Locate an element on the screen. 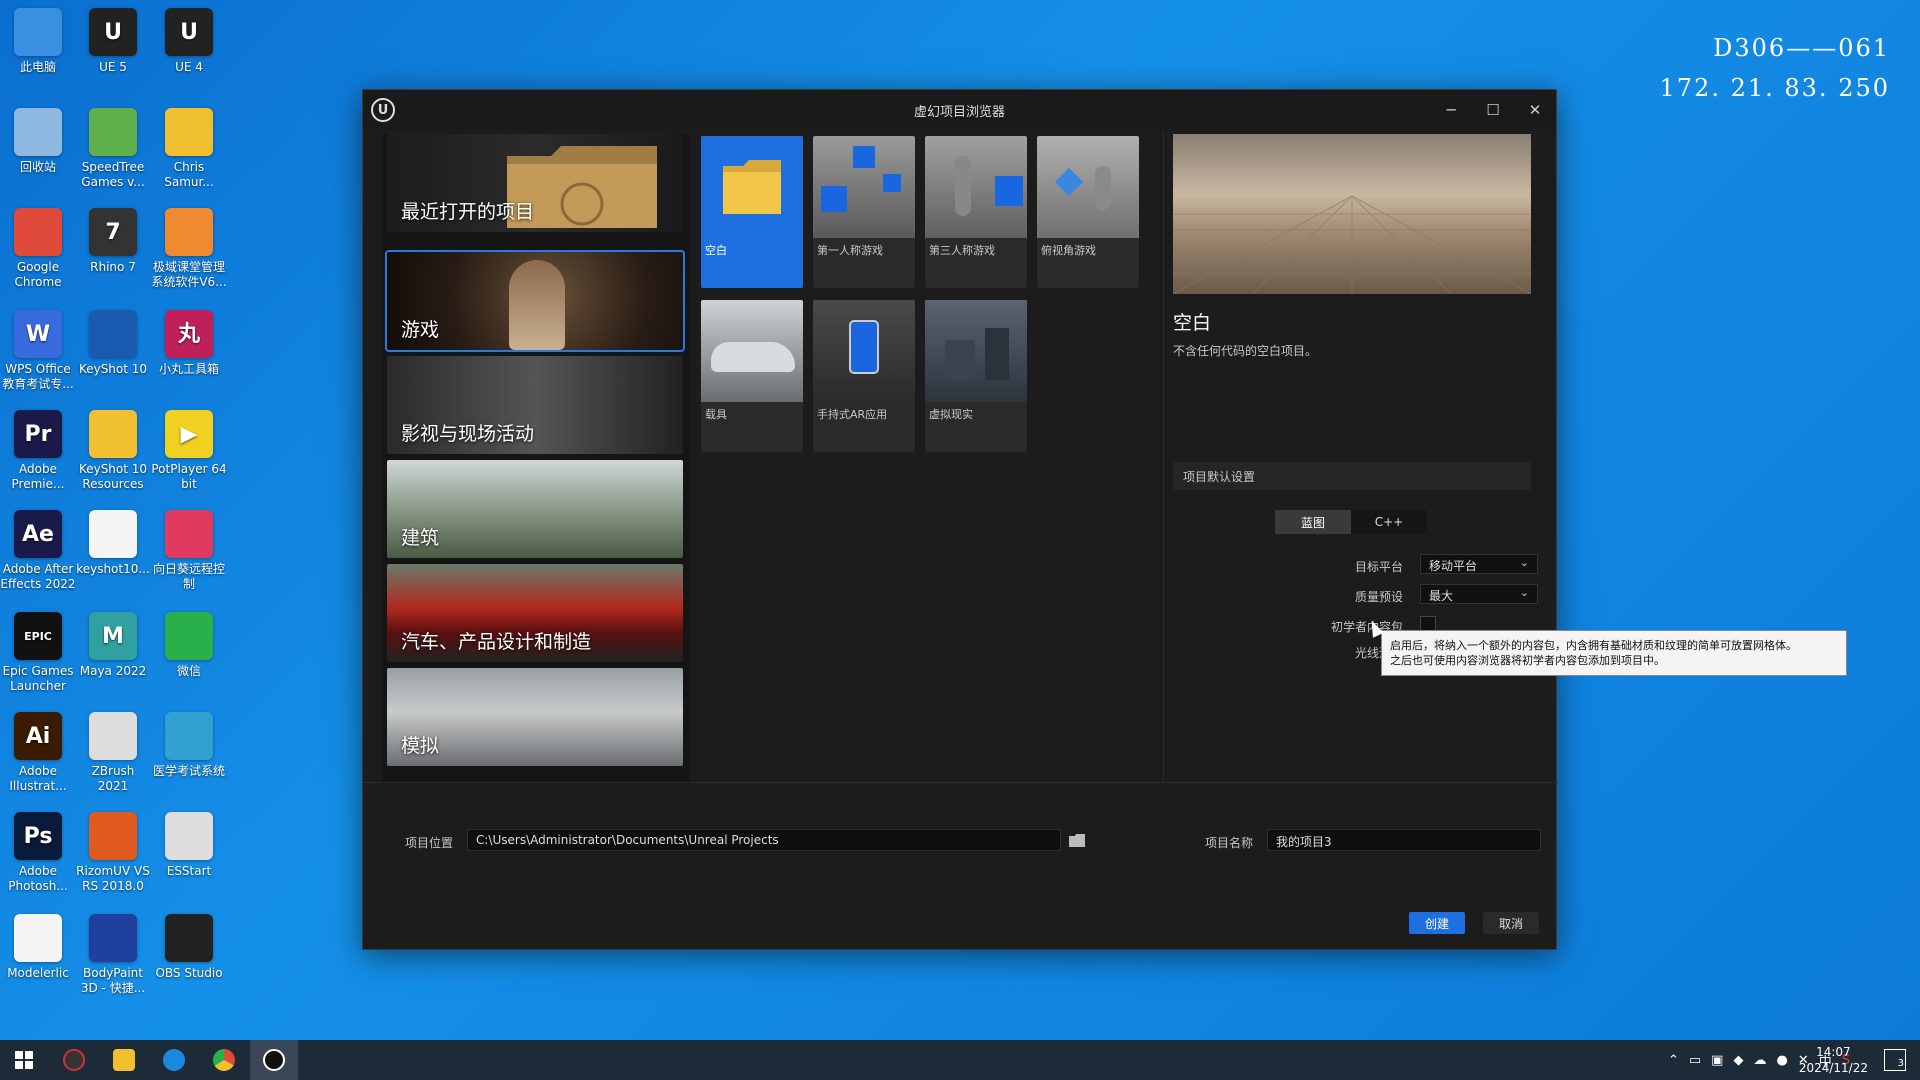 Image resolution: width=1920 pixels, height=1080 pixels. project-defaults-header: 项目默认设置 is located at coordinates (1352, 476).